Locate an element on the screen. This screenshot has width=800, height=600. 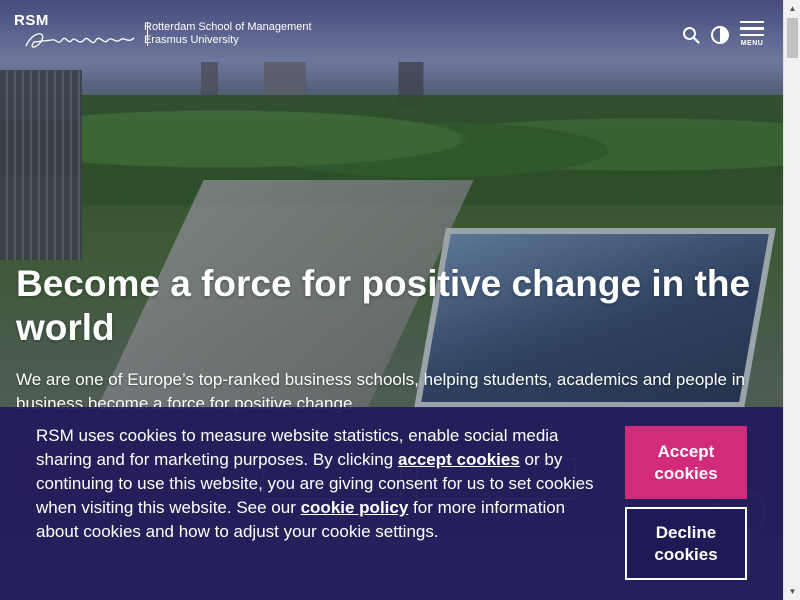
search-icon is located at coordinates (691, 35).